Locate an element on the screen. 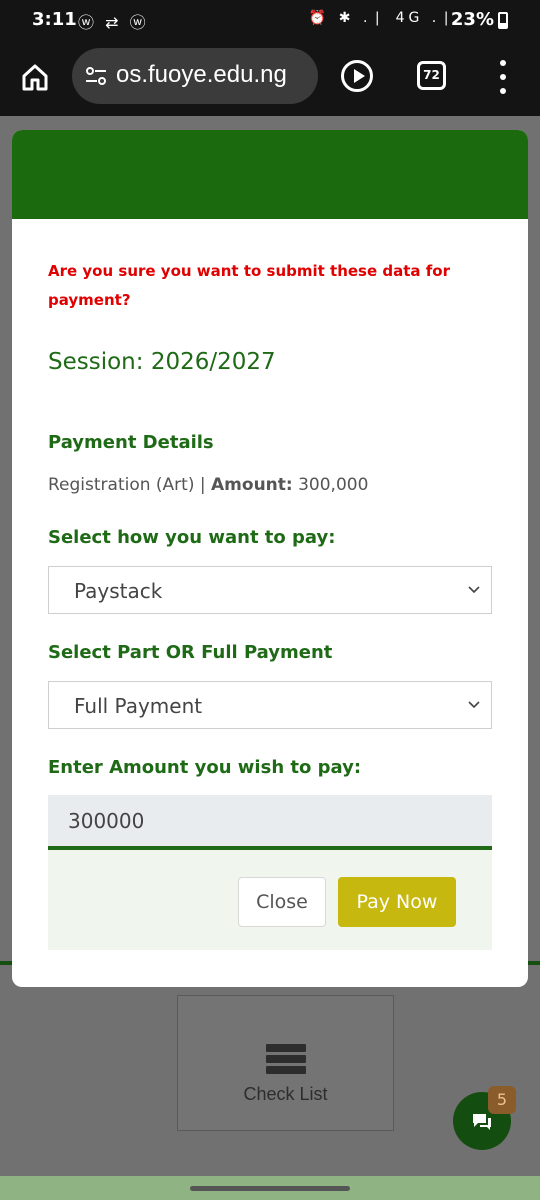  status-bar: 3:11 ⓦ ⇄ ⓦ ⏰ ✱ .❘ 4G .❘ 23% is located at coordinates (270, 20).